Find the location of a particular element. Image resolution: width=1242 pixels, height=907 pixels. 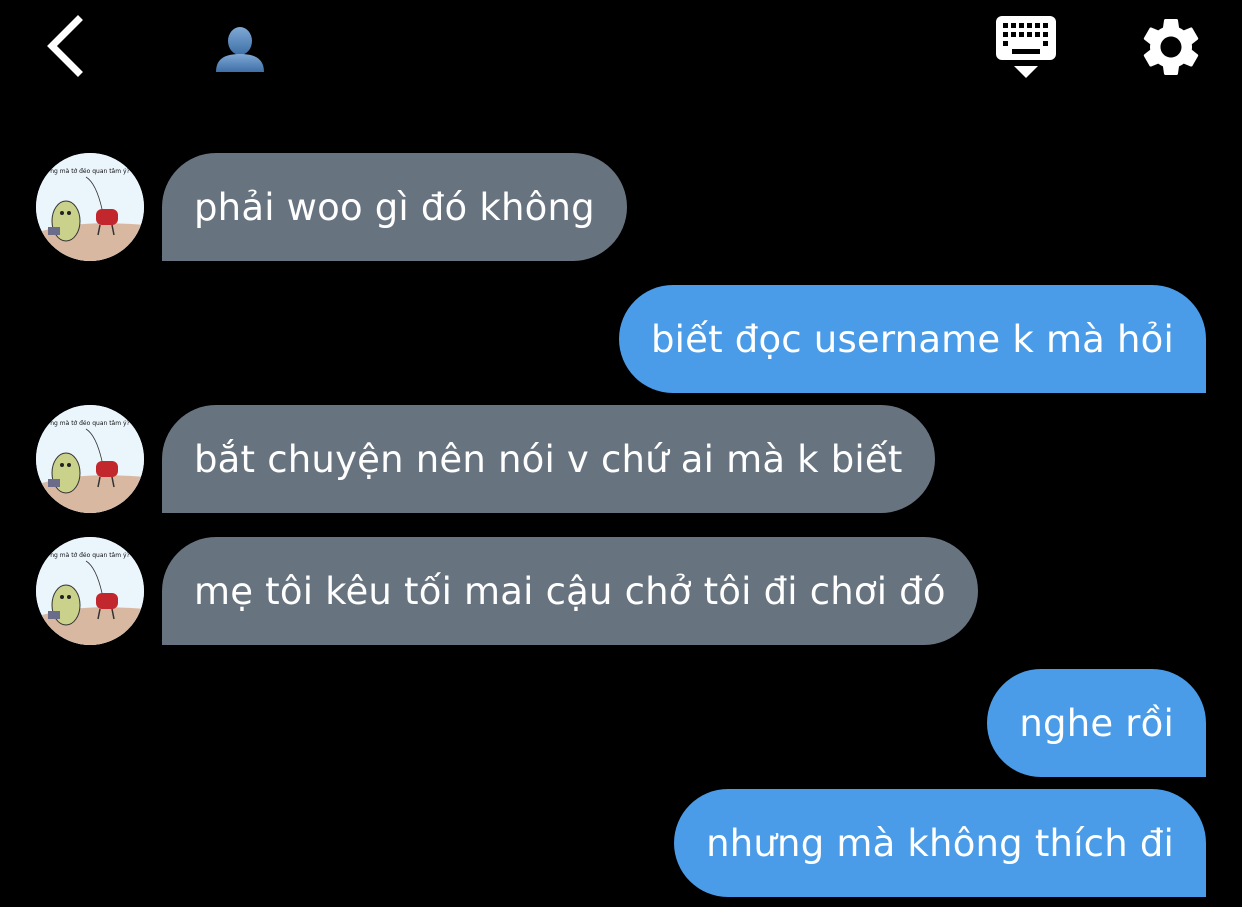

message-text: bắt chuyện nên nói v chứ ai mà k biết is located at coordinates (548, 459).